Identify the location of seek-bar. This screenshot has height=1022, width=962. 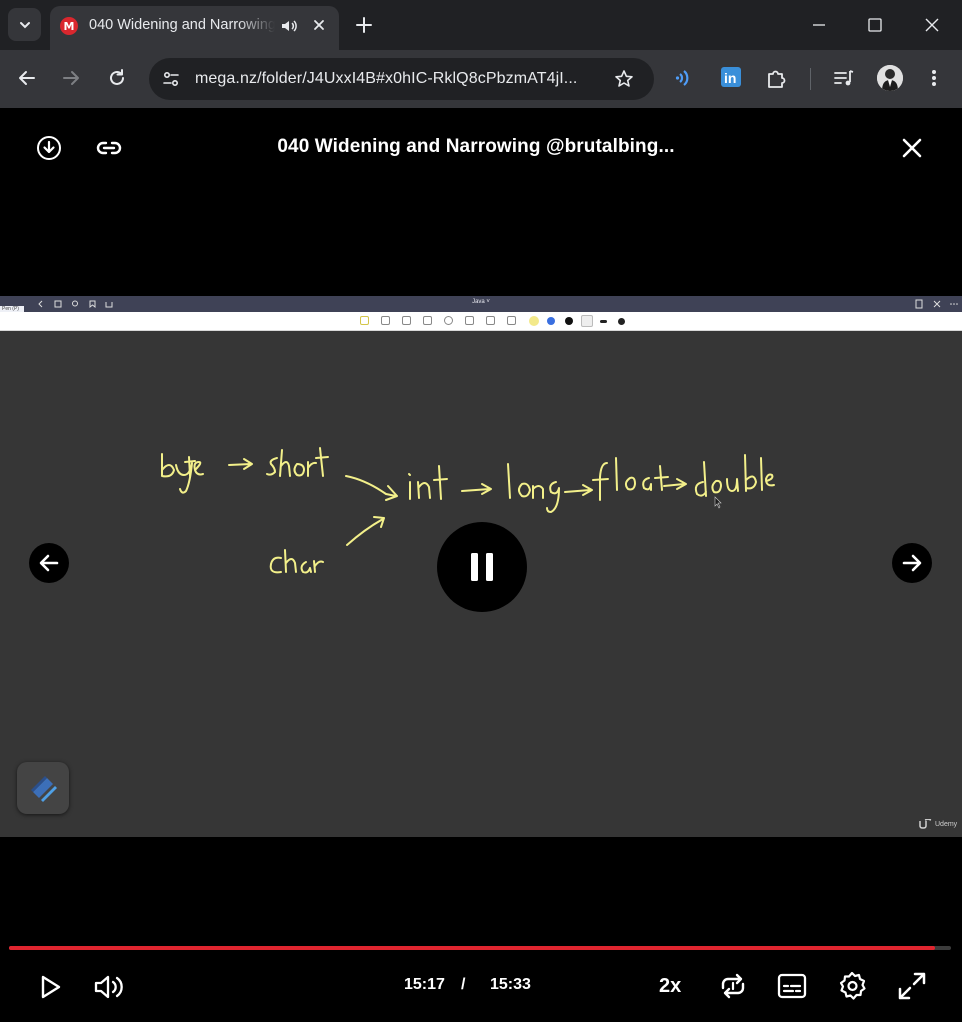
(480, 948).